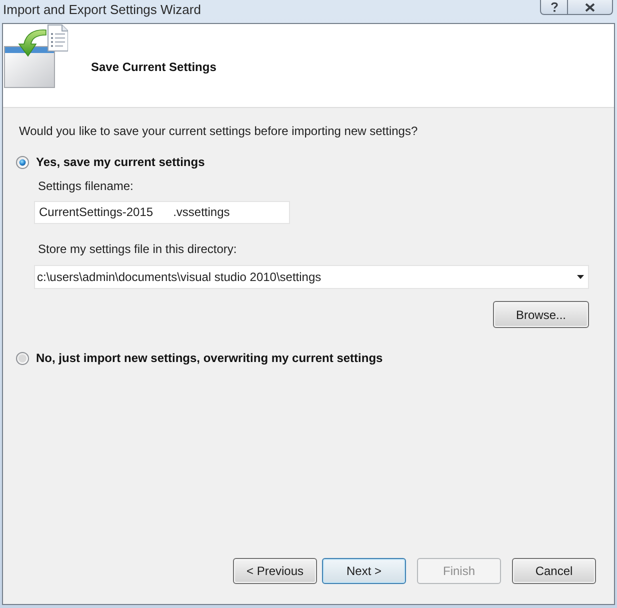 This screenshot has width=617, height=608. Describe the element at coordinates (120, 162) in the screenshot. I see `radio-label: Yes, save my current settings` at that location.